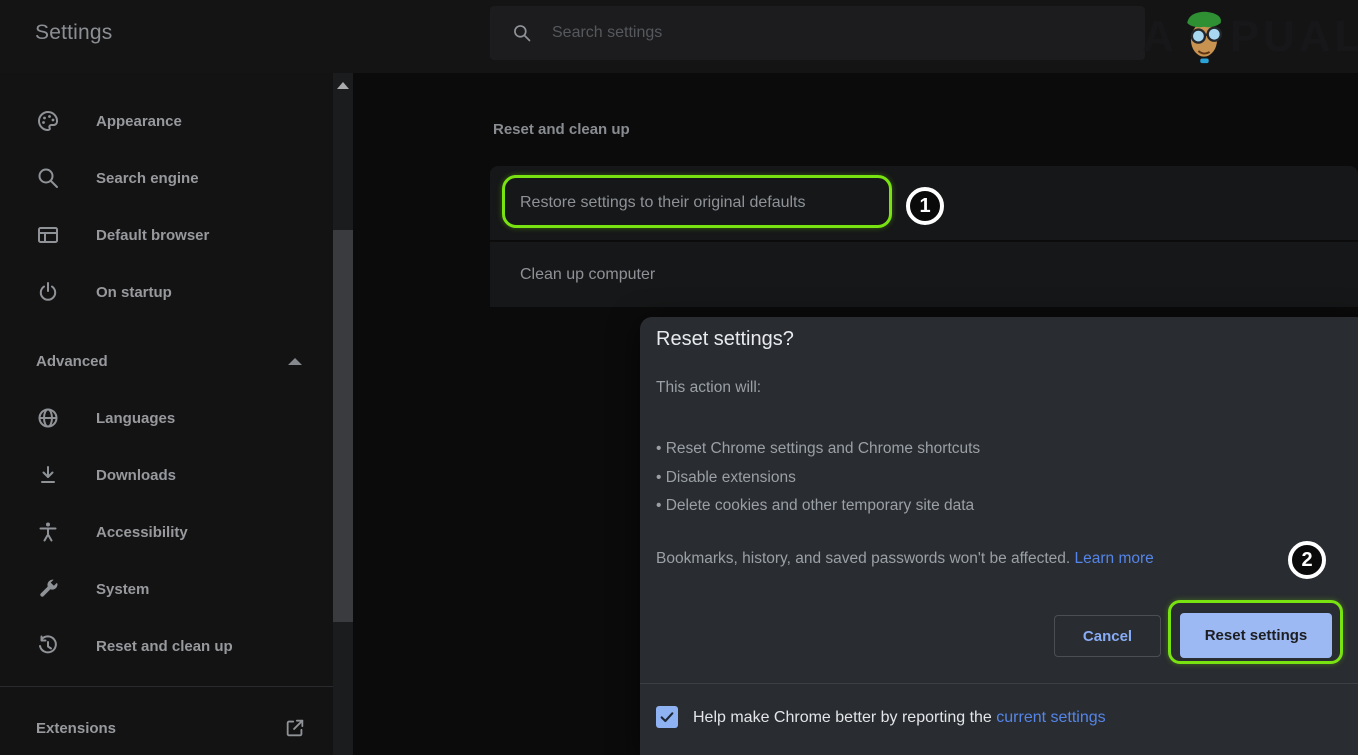 This screenshot has width=1358, height=755. I want to click on sidebar-item-system: System, so click(166, 589).